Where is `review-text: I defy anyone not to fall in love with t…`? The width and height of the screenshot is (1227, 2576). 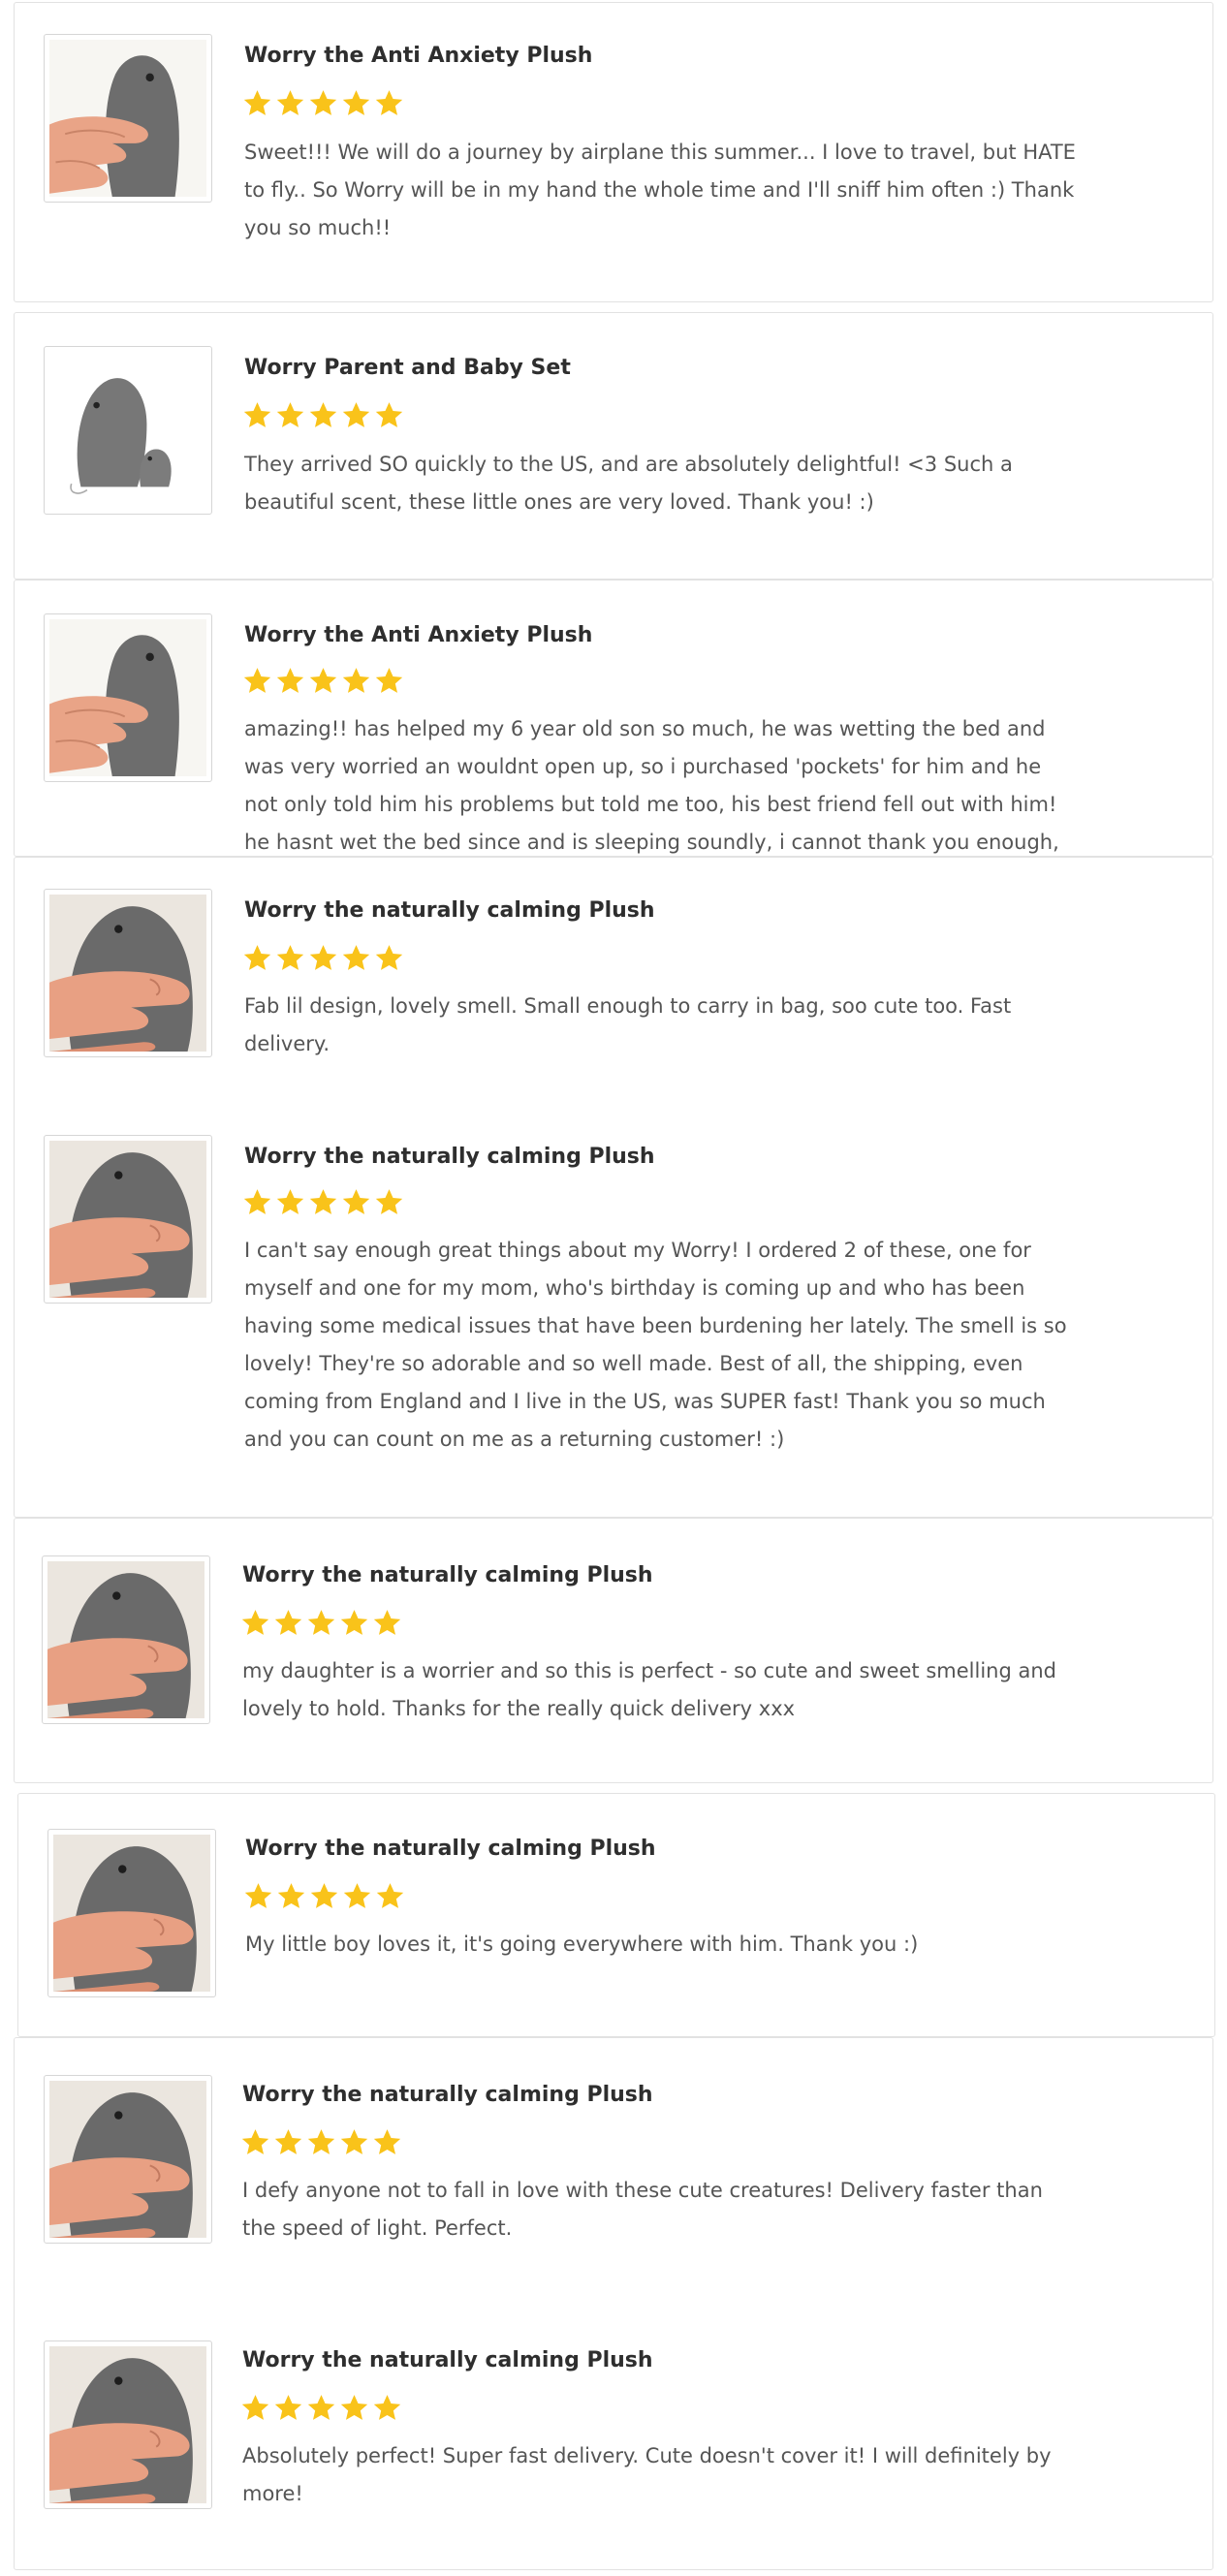 review-text: I defy anyone not to fall in love with t… is located at coordinates (642, 2209).